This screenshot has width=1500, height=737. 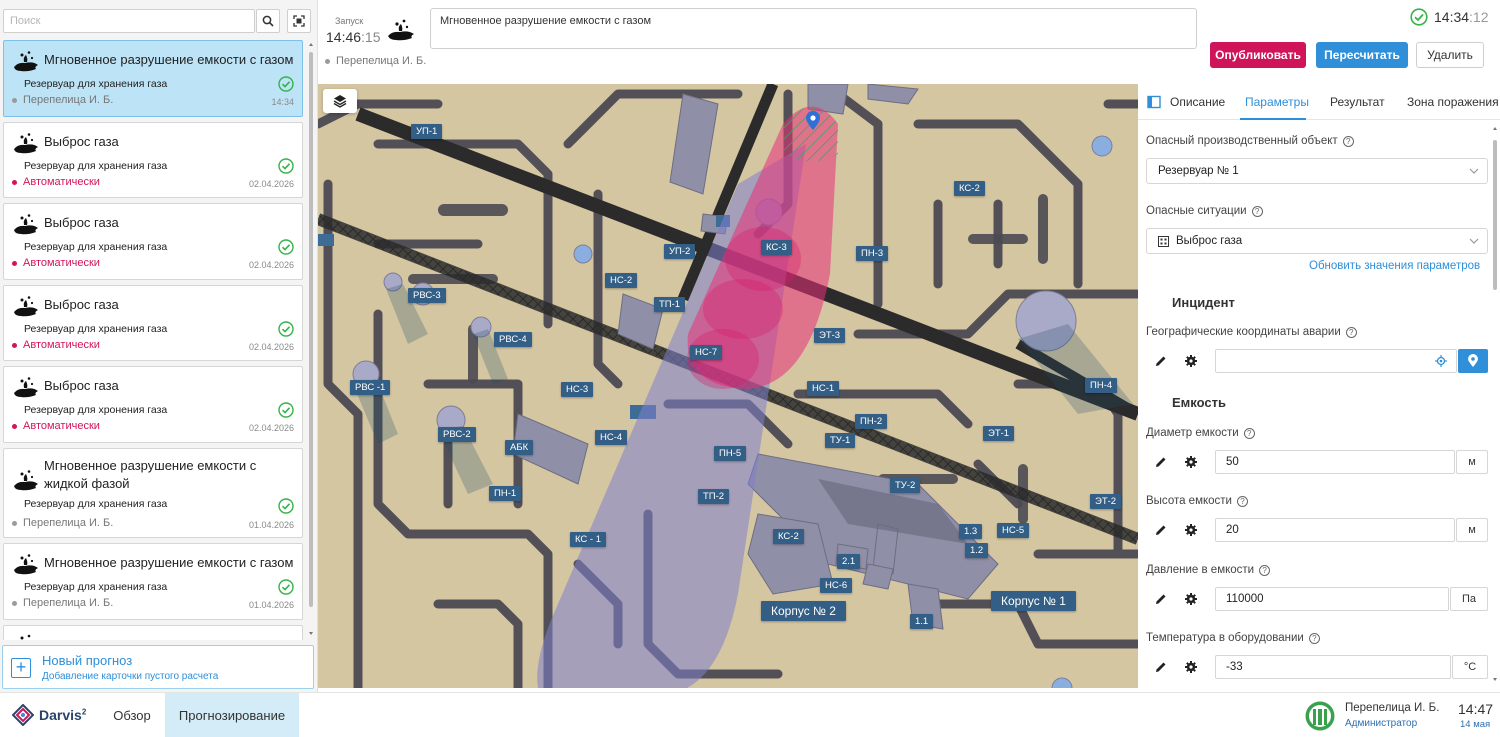 What do you see at coordinates (1106, 501) in the screenshot?
I see `map-object-label: ЭТ-2` at bounding box center [1106, 501].